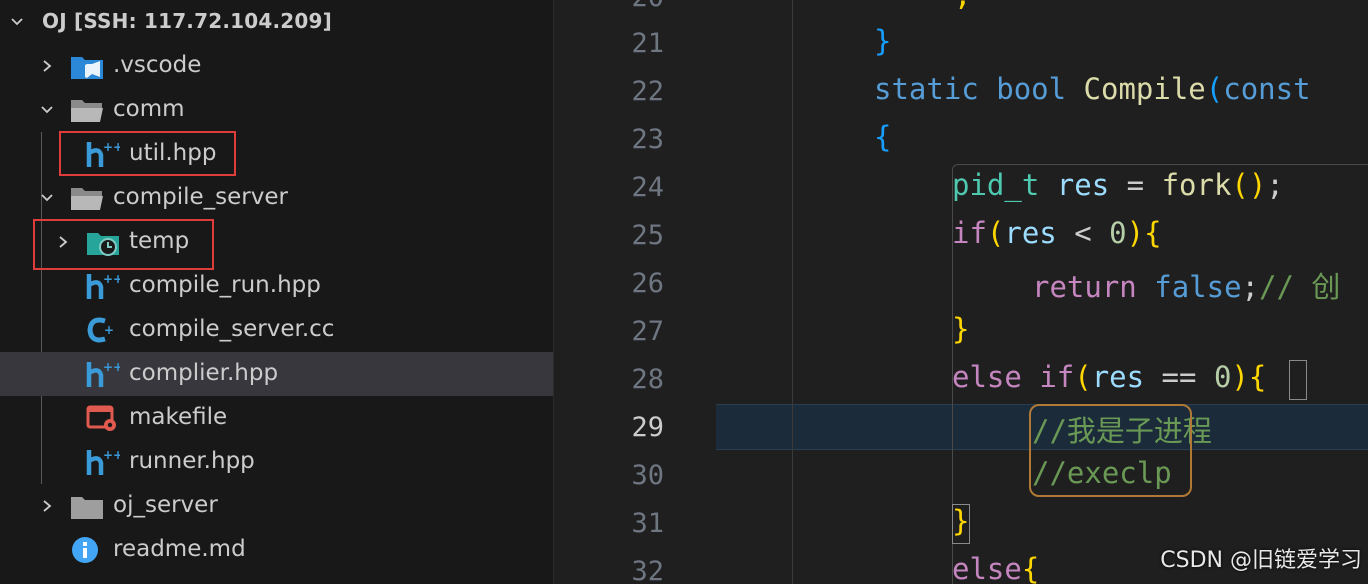  Describe the element at coordinates (276, 506) in the screenshot. I see `tree-item-oj-server: oj_server` at that location.